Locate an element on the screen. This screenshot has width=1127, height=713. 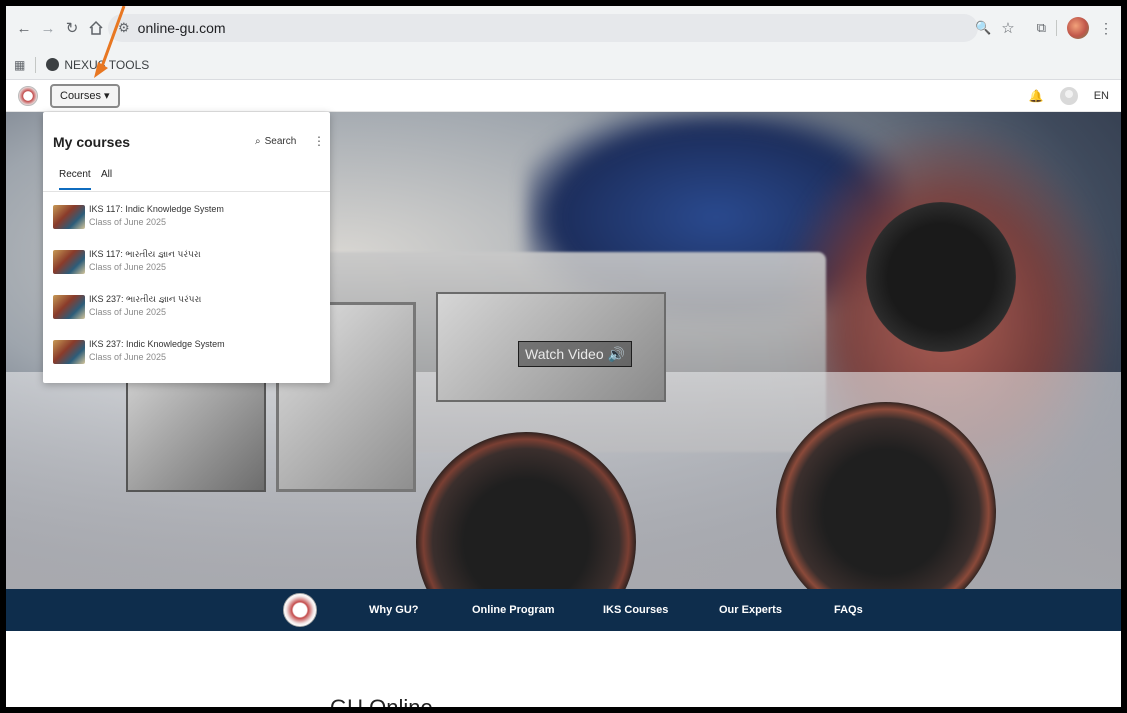
language-selector: EN is located at coordinates (1101, 96).